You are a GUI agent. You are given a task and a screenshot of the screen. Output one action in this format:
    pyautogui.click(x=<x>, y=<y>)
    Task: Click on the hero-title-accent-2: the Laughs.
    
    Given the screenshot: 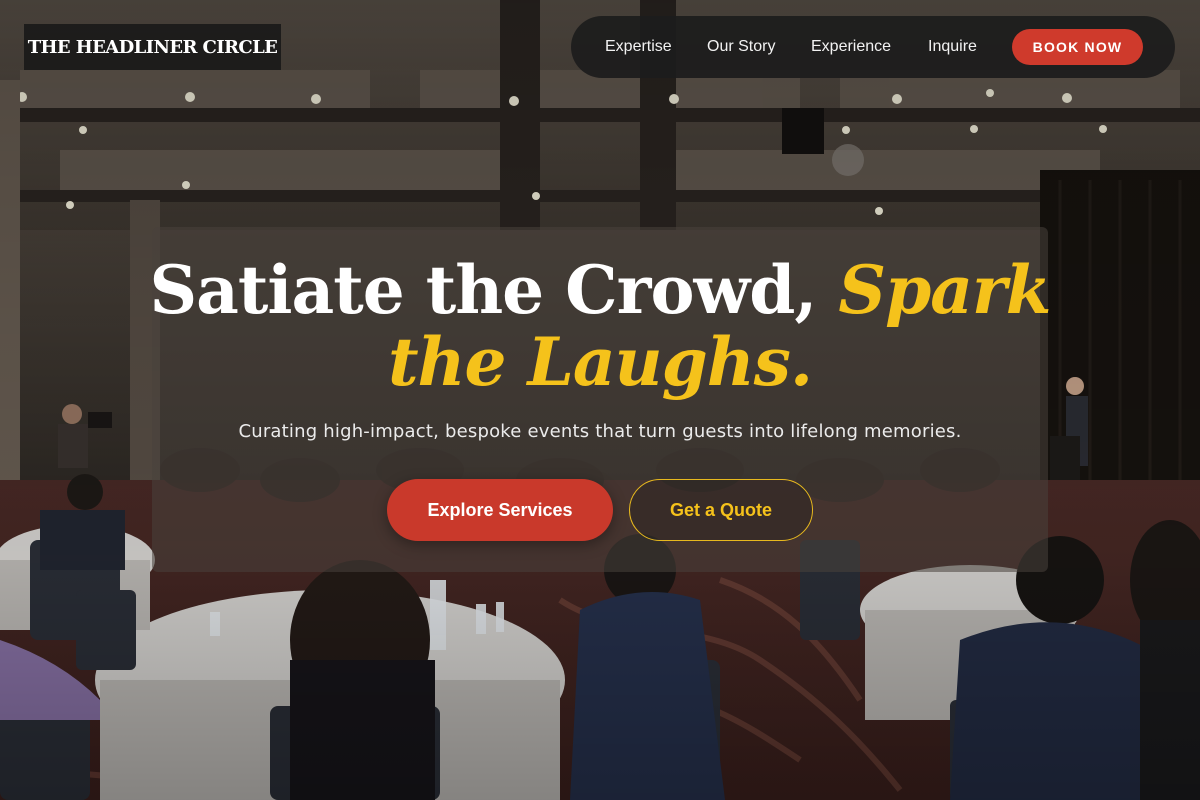 What is the action you would take?
    pyautogui.click(x=600, y=362)
    